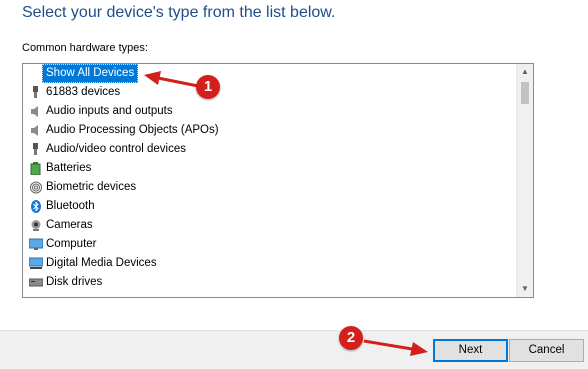 The image size is (588, 369). I want to click on callout-badge-1: 1, so click(208, 87).